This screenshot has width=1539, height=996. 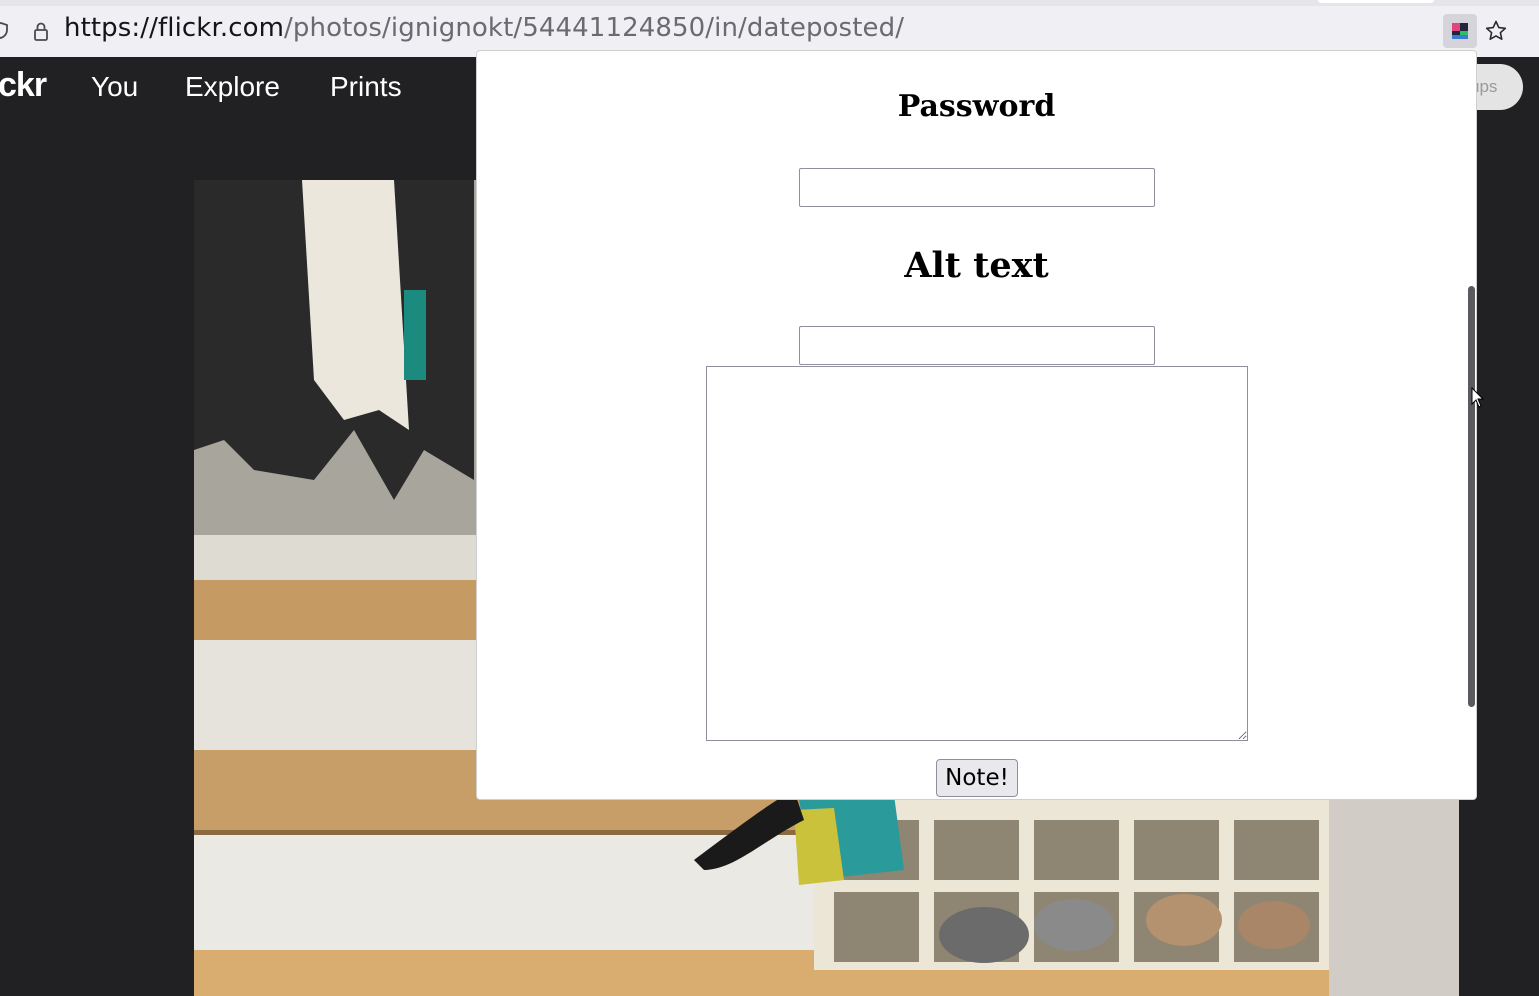 What do you see at coordinates (232, 87) in the screenshot?
I see `nav-explore: Explore` at bounding box center [232, 87].